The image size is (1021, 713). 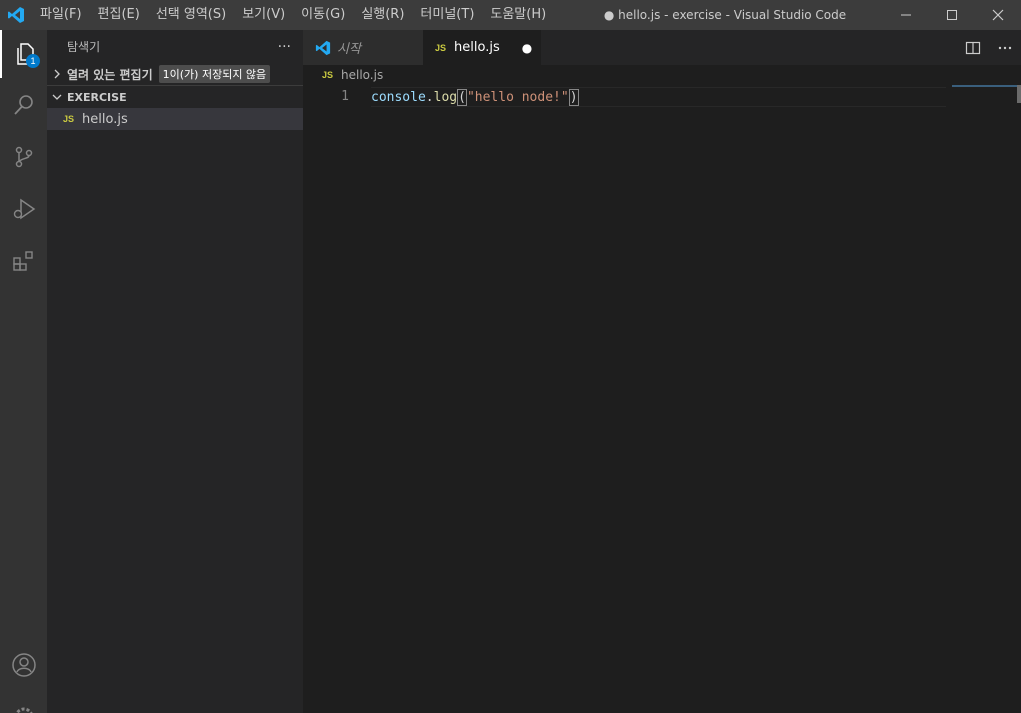 I want to click on split-editor-icon, so click(x=973, y=47).